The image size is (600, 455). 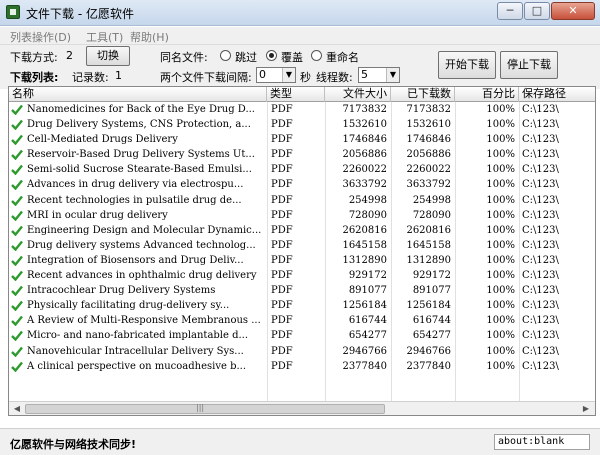 What do you see at coordinates (573, 11) in the screenshot?
I see `close-button: ✕` at bounding box center [573, 11].